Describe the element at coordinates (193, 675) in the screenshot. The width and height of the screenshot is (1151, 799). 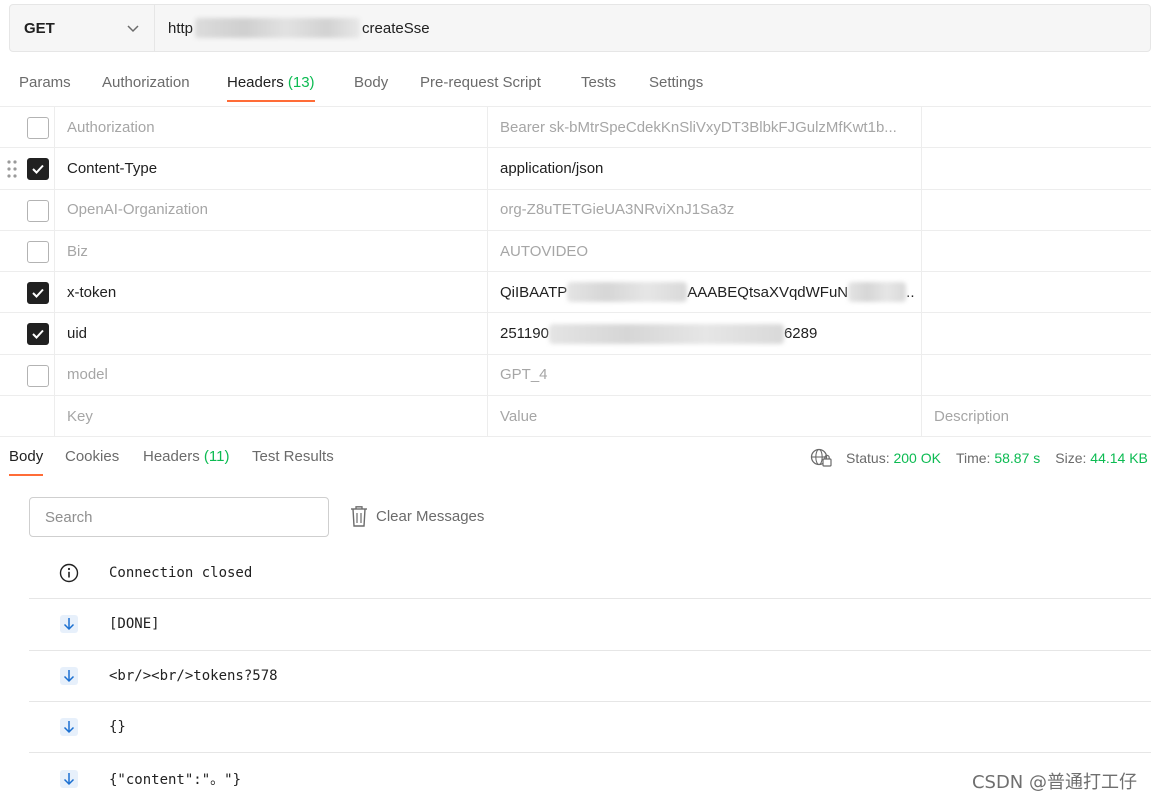
I see `message-text: <br/><br/>tokens?578` at that location.